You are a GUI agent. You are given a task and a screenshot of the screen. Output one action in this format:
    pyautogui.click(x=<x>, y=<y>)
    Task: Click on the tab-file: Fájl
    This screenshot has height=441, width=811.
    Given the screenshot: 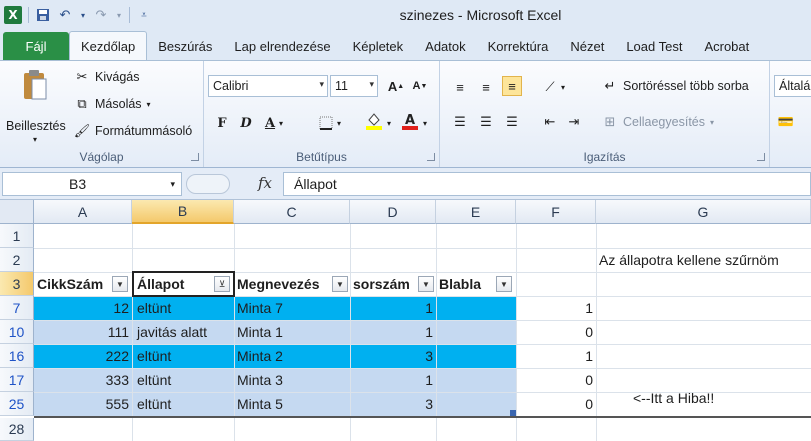 What is the action you would take?
    pyautogui.click(x=36, y=46)
    